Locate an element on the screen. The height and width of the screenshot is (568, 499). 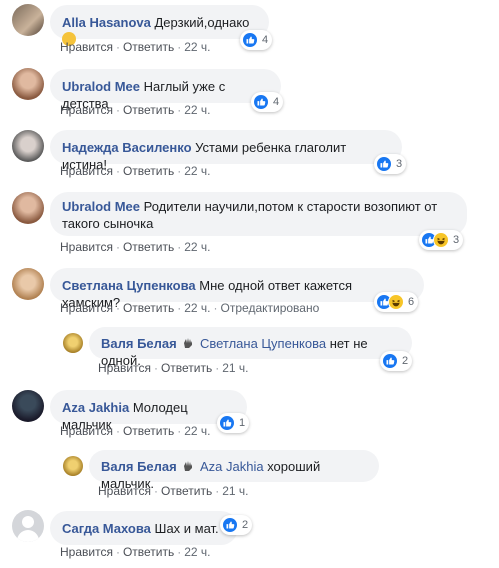
comment-author: Сагда Махова is located at coordinates (106, 528).